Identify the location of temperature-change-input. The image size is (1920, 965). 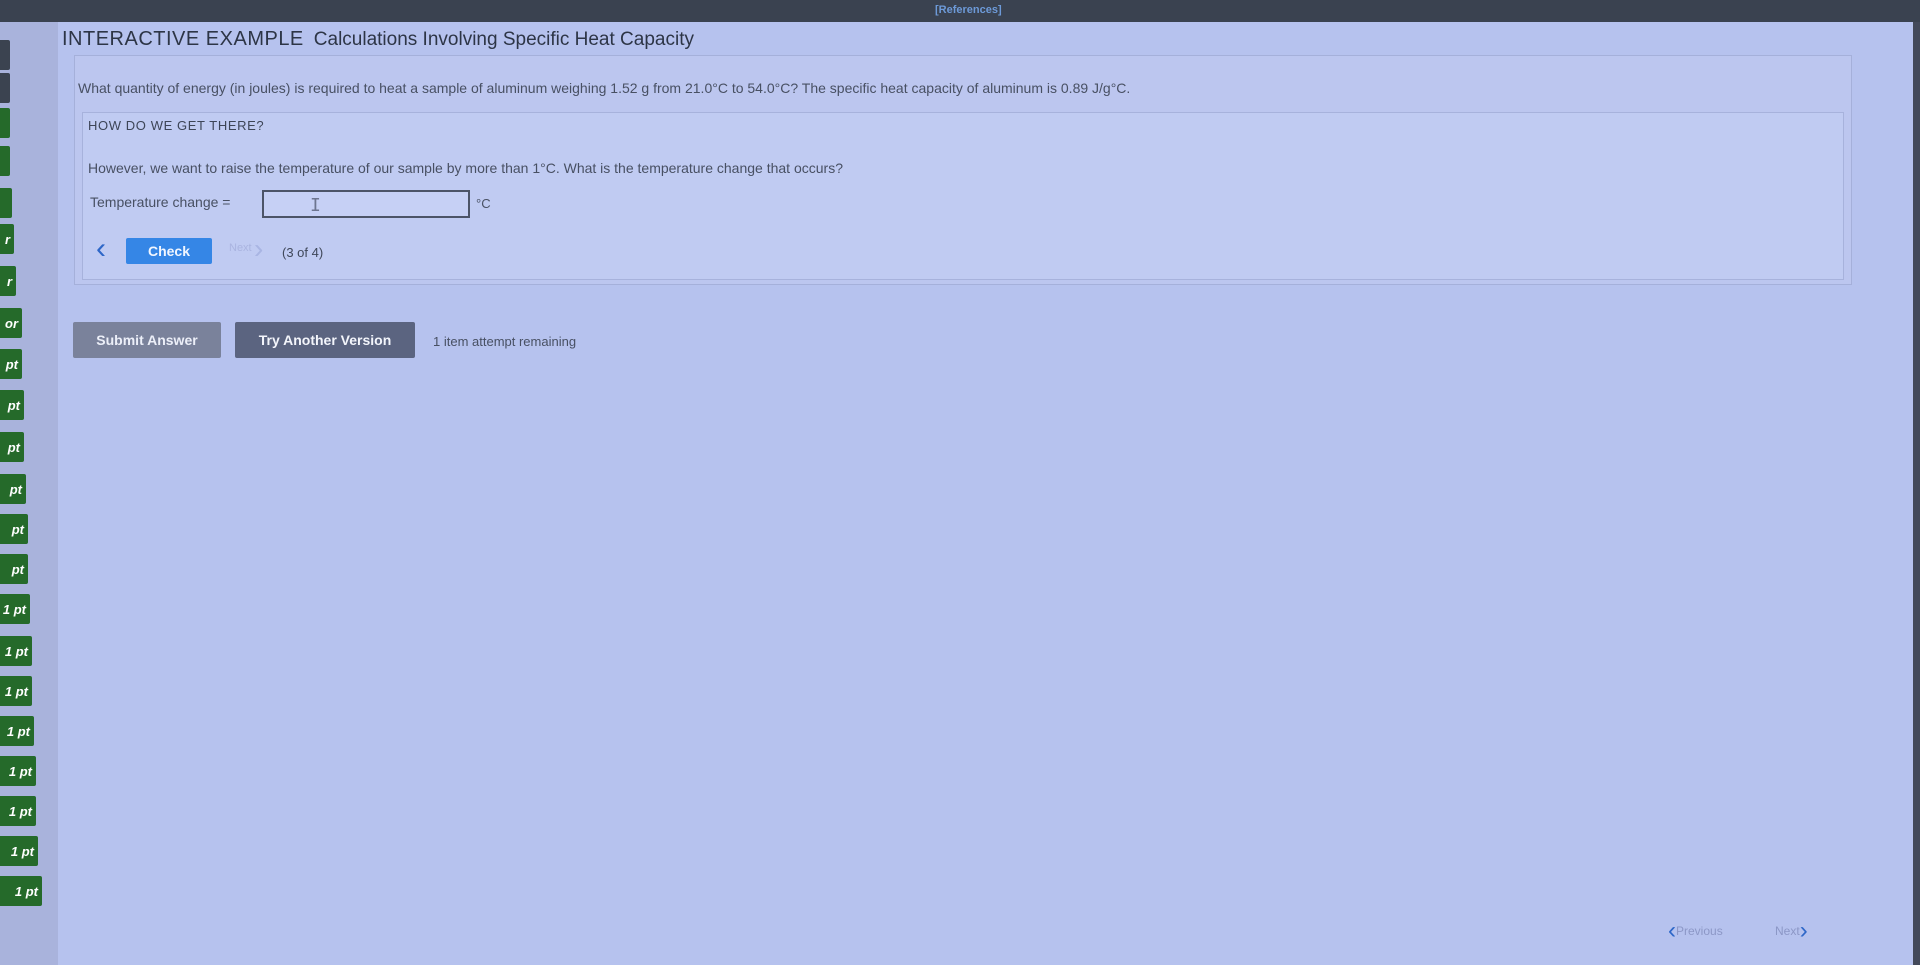
(366, 204).